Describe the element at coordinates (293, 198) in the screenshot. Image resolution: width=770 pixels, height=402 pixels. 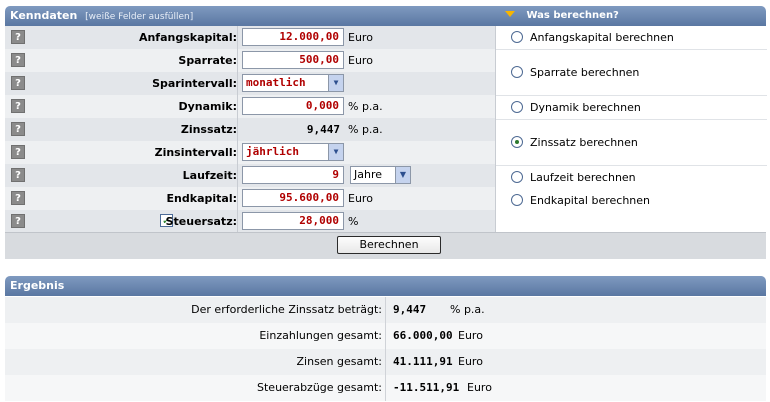
I see `endkapital-input: 95.600,00` at that location.